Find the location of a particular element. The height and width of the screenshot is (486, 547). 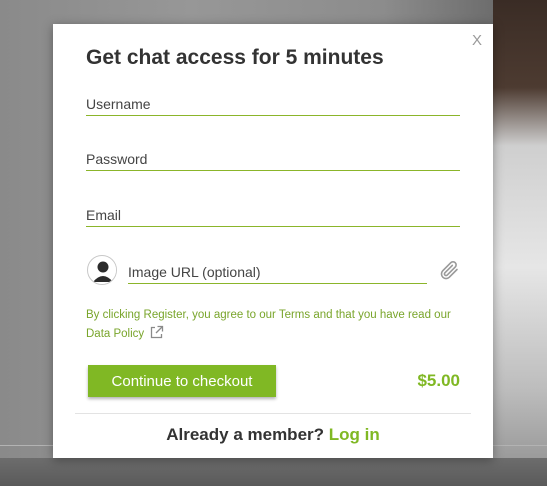

image-url-input is located at coordinates (277, 268).